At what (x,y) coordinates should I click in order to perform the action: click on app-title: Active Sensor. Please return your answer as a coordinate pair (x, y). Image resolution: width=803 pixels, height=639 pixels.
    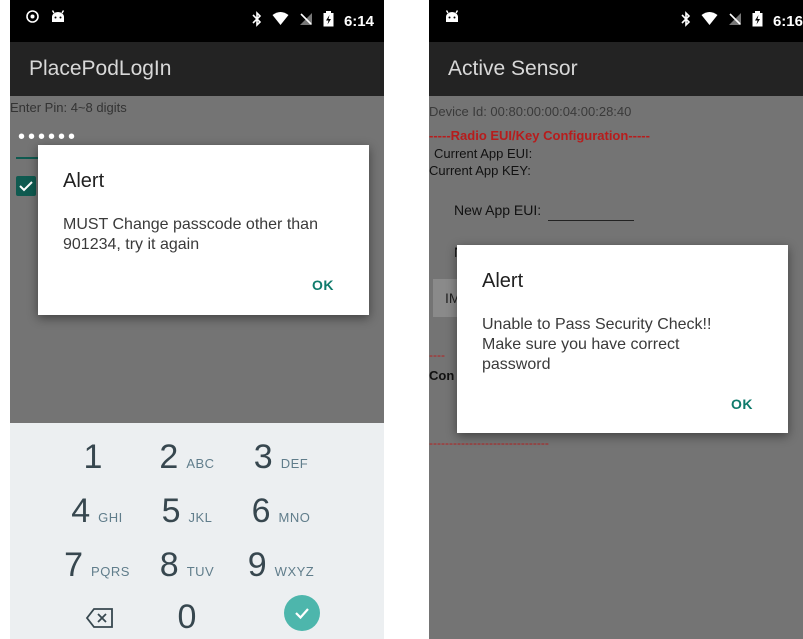
    Looking at the image, I should click on (616, 69).